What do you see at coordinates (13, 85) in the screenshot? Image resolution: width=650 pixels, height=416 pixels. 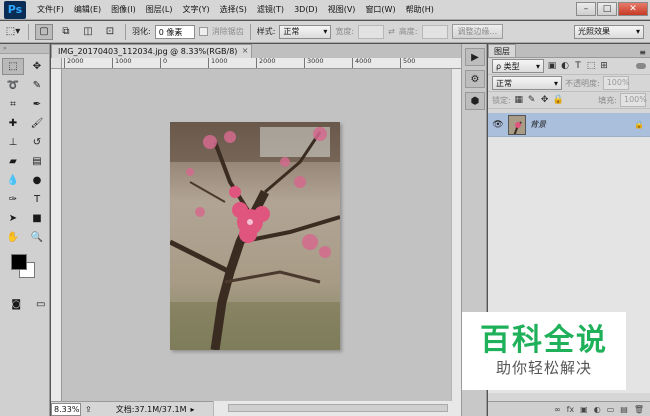 I see `lasso-icon: ➰` at bounding box center [13, 85].